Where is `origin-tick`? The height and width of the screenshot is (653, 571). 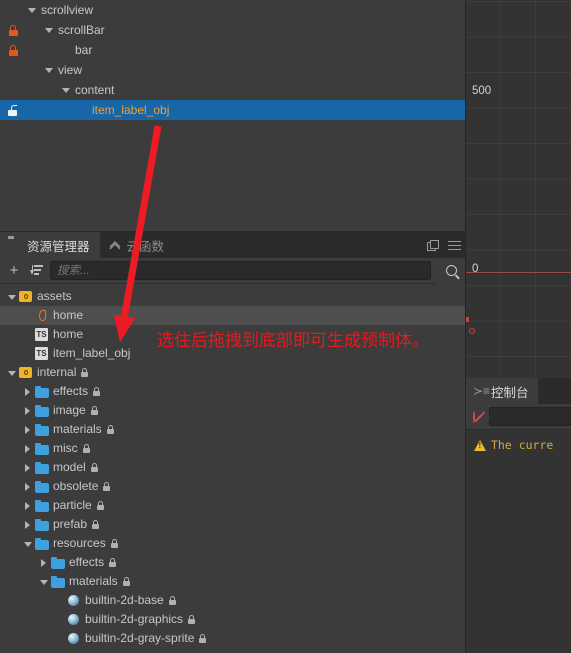
origin-tick is located at coordinates (467, 319).